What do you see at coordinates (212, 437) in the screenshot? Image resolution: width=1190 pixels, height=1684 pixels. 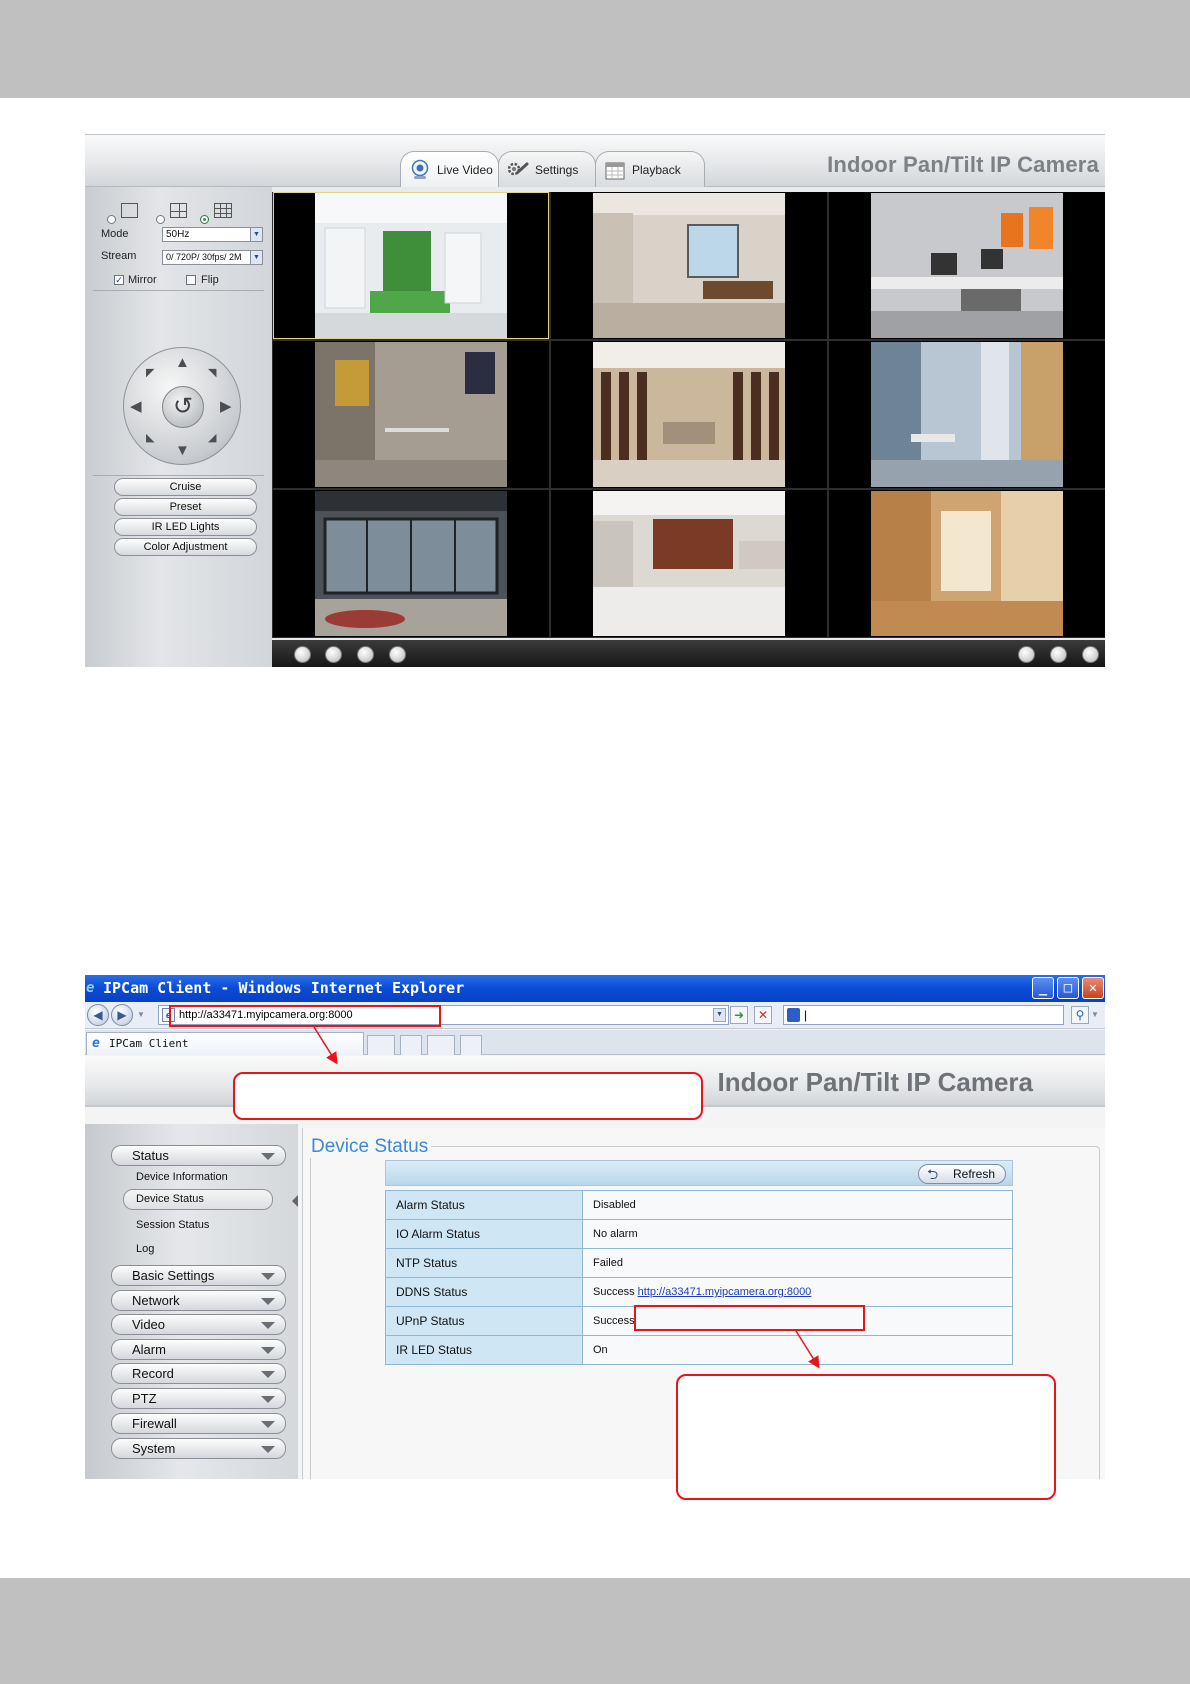 I see `arrow-down-right-icon: ◢` at bounding box center [212, 437].